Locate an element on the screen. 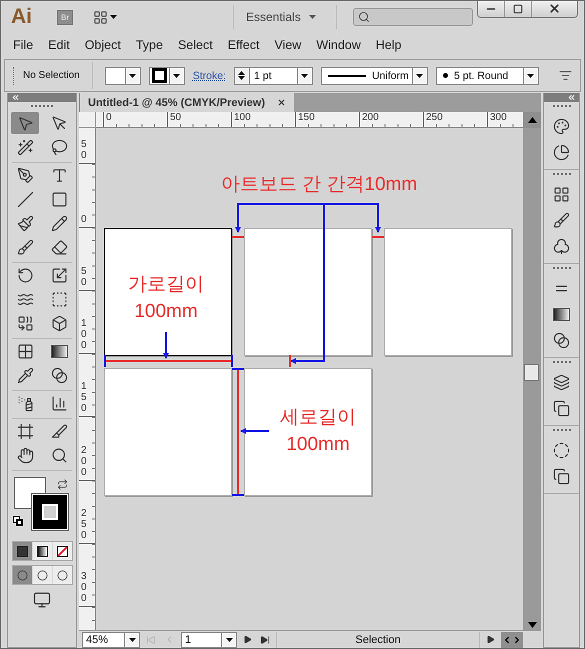 This screenshot has width=585, height=649. menu-item: File is located at coordinates (23, 45).